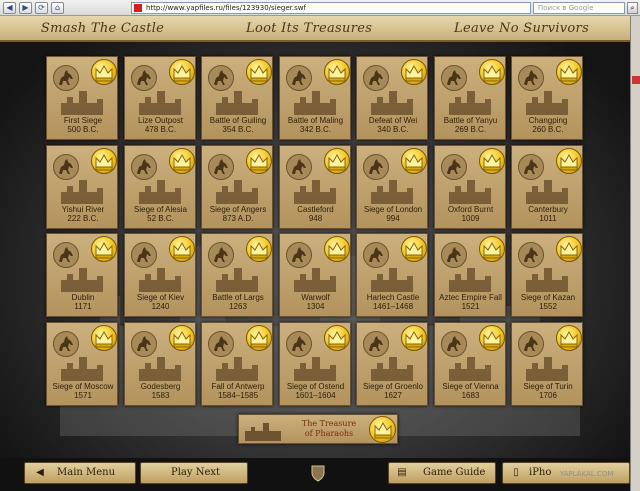 The image size is (640, 491). I want to click on main-menu-button: ◀ Main Menu, so click(80, 473).